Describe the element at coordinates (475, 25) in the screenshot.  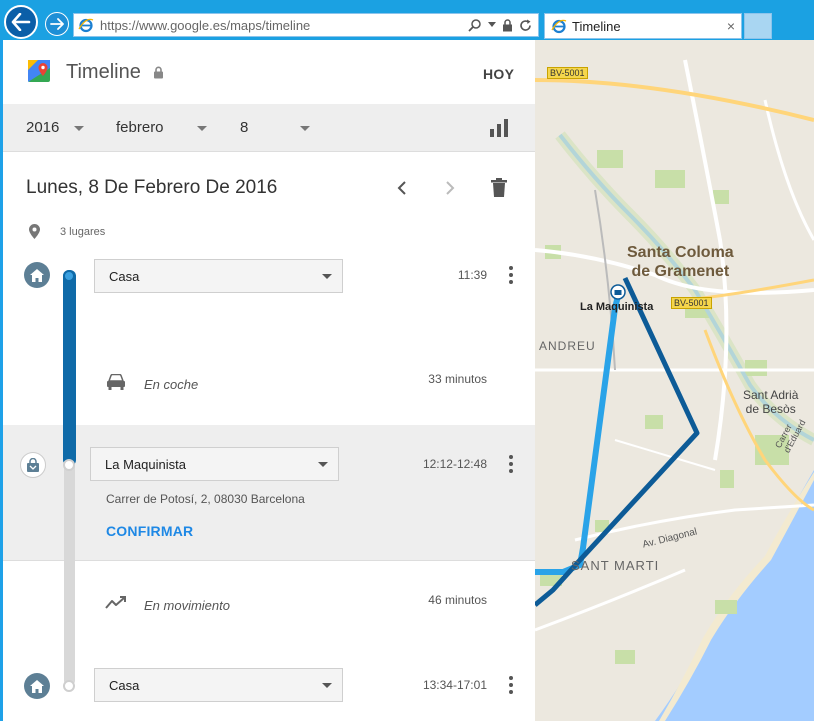
I see `search-icon` at that location.